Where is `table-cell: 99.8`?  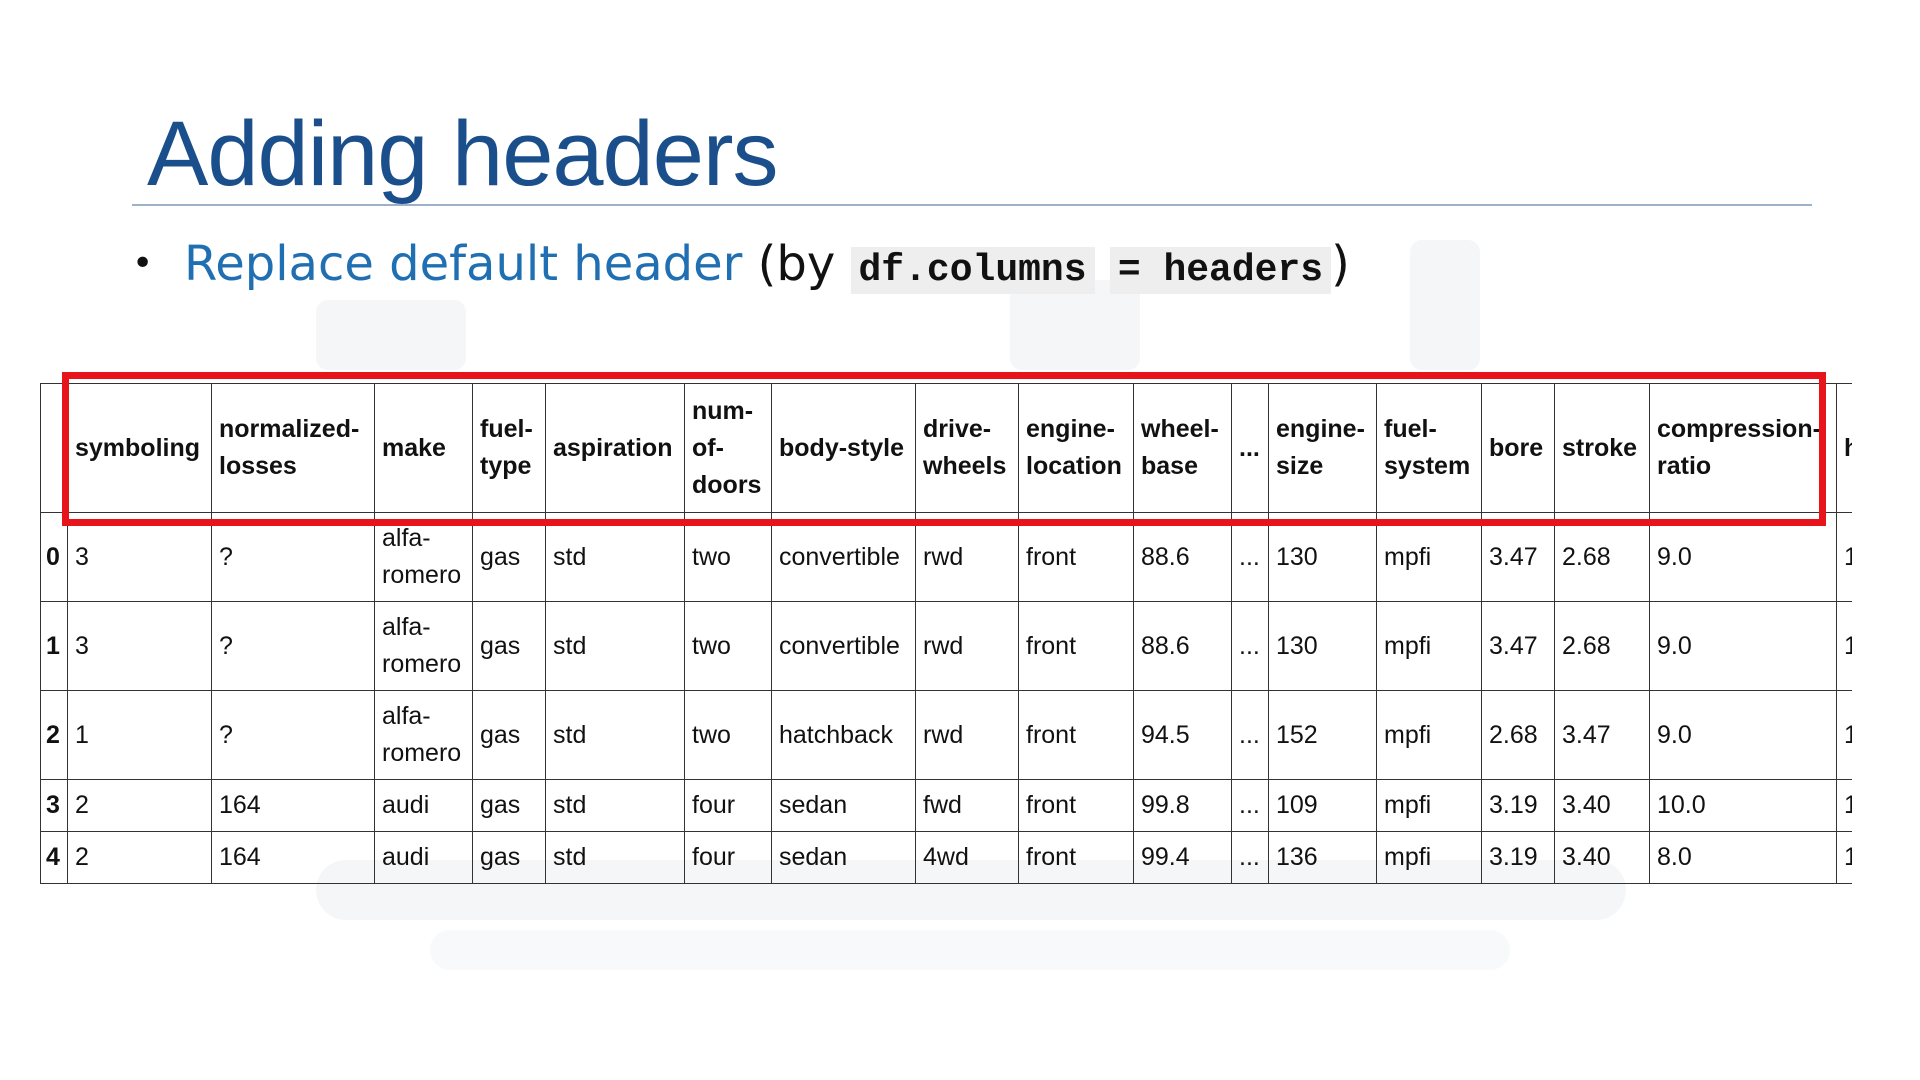 table-cell: 99.8 is located at coordinates (1182, 805).